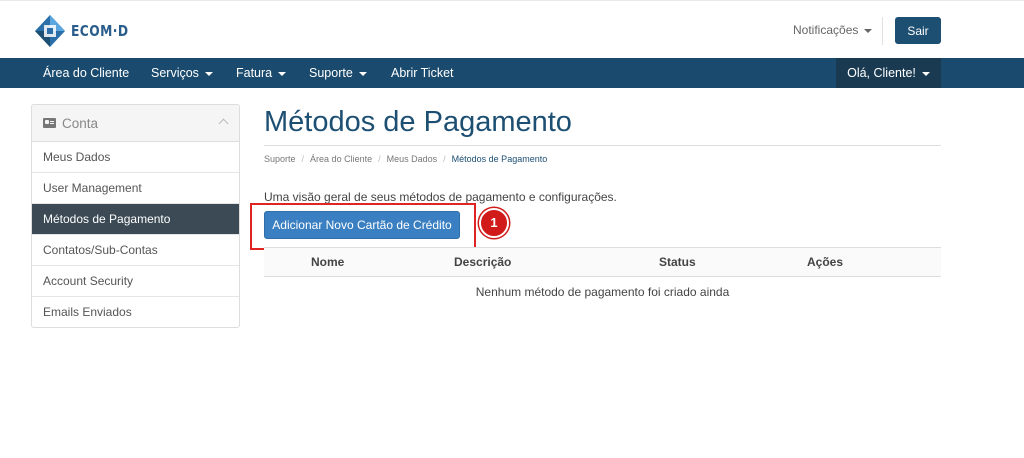  What do you see at coordinates (341, 159) in the screenshot?
I see `breadcrumb-item: Área do Cliente` at bounding box center [341, 159].